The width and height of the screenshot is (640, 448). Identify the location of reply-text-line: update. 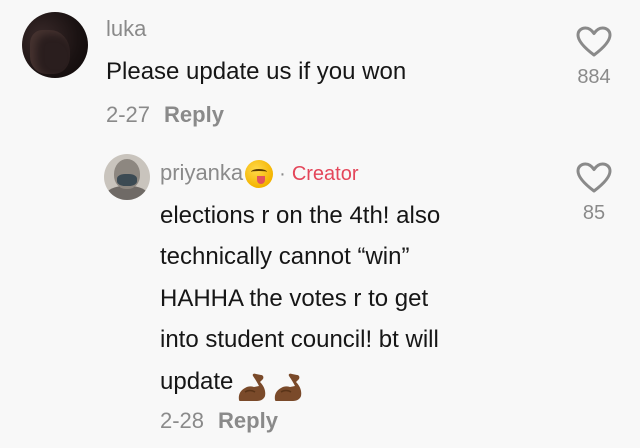
(197, 381).